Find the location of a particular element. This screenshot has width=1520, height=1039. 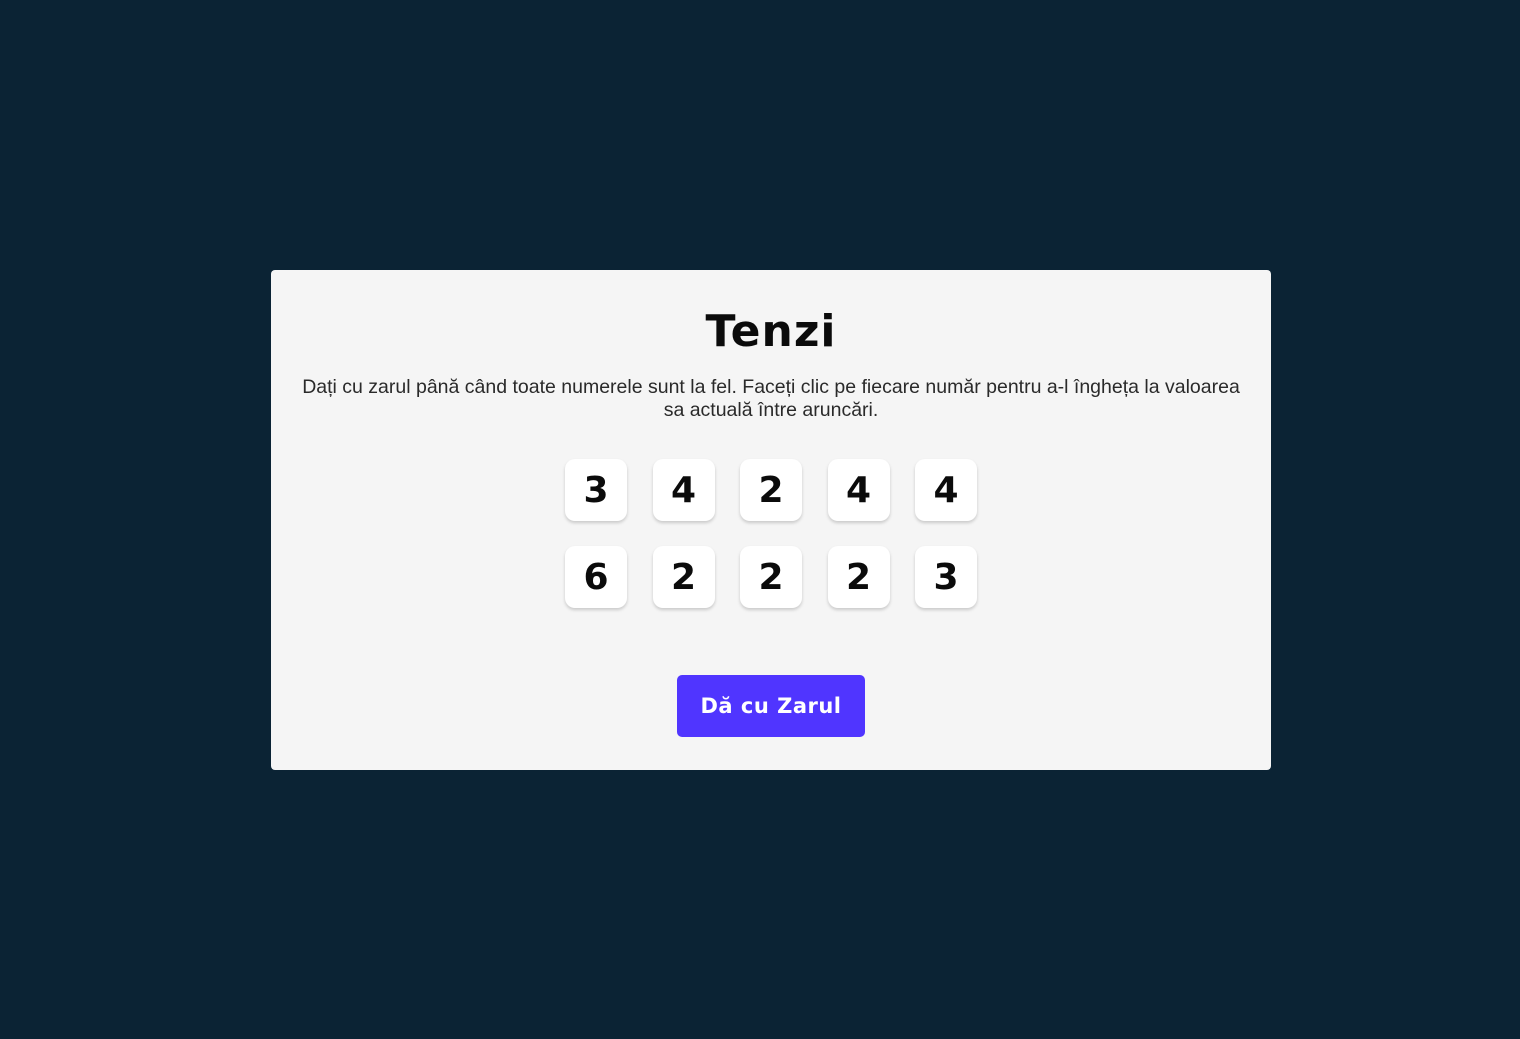

dice-grid: 3 4 2 4 4 6 2 2 2 3 is located at coordinates (771, 533).